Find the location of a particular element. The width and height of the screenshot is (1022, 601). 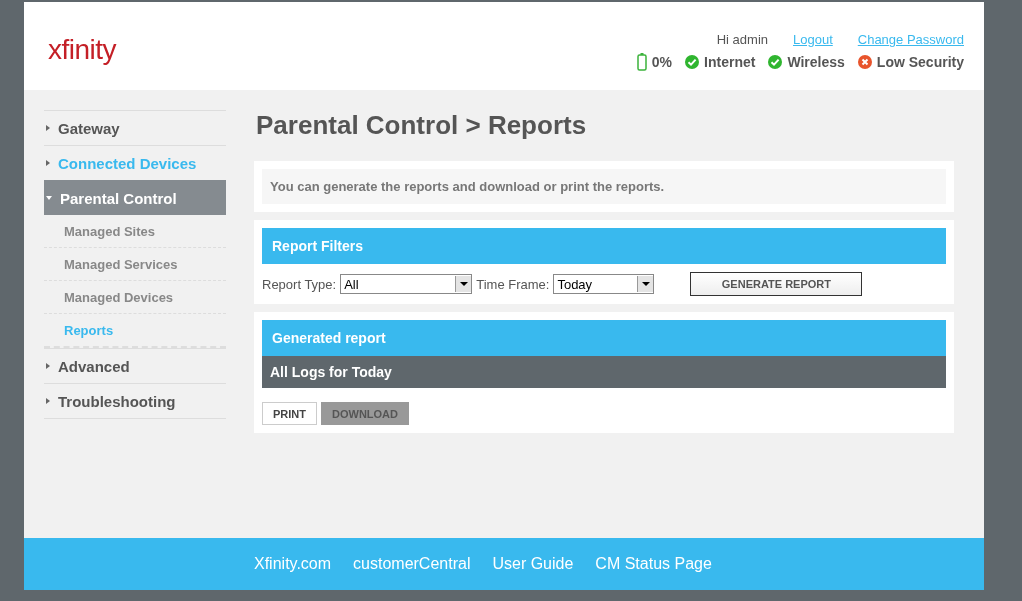

status-label: 0% is located at coordinates (662, 62).